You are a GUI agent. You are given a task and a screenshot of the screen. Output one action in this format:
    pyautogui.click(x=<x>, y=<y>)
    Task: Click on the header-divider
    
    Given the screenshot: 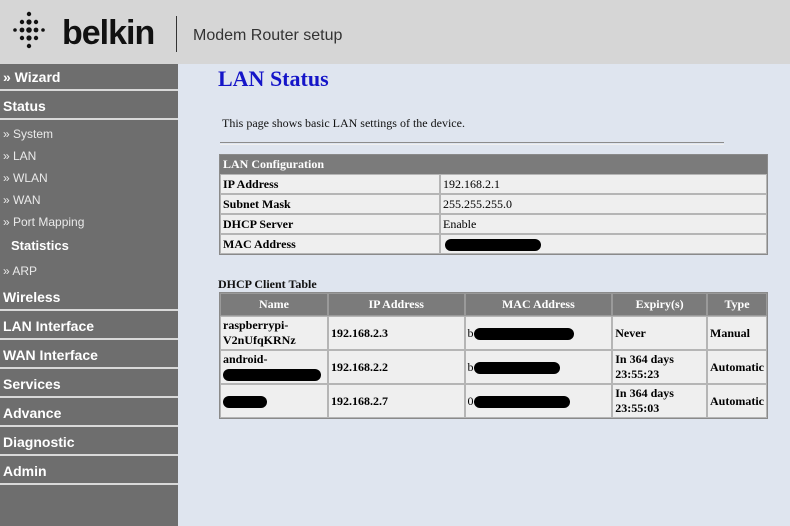 What is the action you would take?
    pyautogui.click(x=176, y=34)
    